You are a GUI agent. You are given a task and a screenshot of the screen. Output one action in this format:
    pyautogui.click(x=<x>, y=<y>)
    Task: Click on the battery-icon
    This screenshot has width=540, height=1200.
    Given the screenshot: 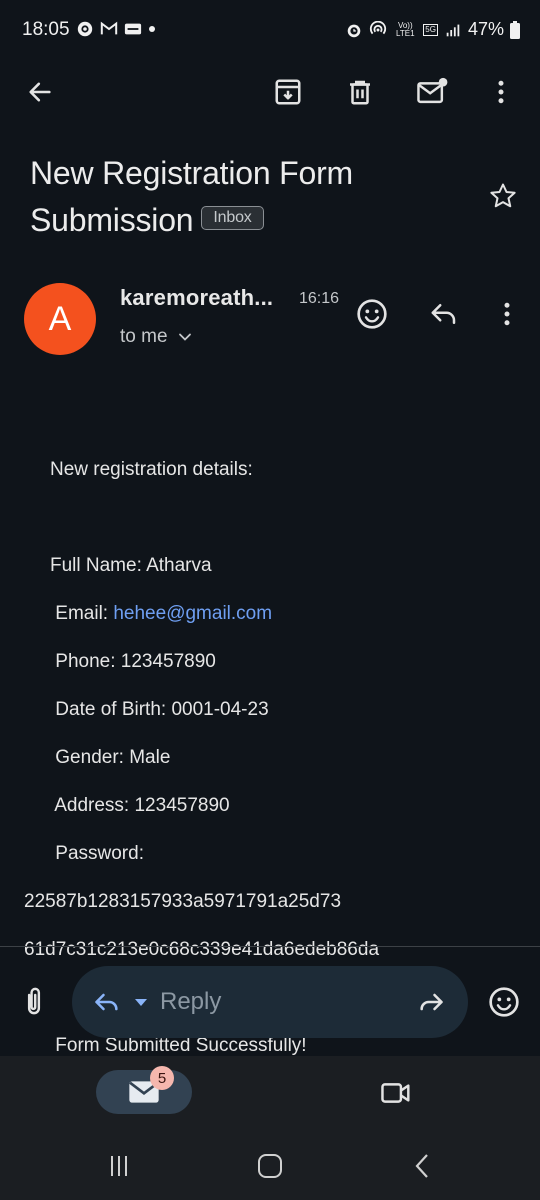 What is the action you would take?
    pyautogui.click(x=515, y=29)
    